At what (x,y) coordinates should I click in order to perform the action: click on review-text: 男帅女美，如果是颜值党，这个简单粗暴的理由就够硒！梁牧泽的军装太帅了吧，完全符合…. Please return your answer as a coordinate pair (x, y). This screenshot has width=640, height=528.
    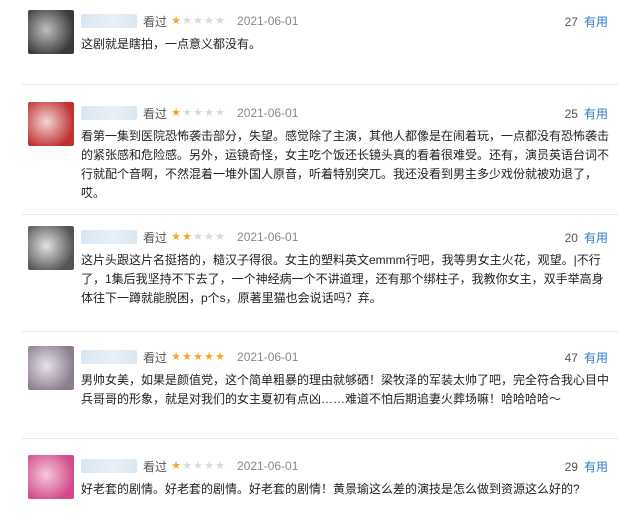
    Looking at the image, I should click on (345, 389).